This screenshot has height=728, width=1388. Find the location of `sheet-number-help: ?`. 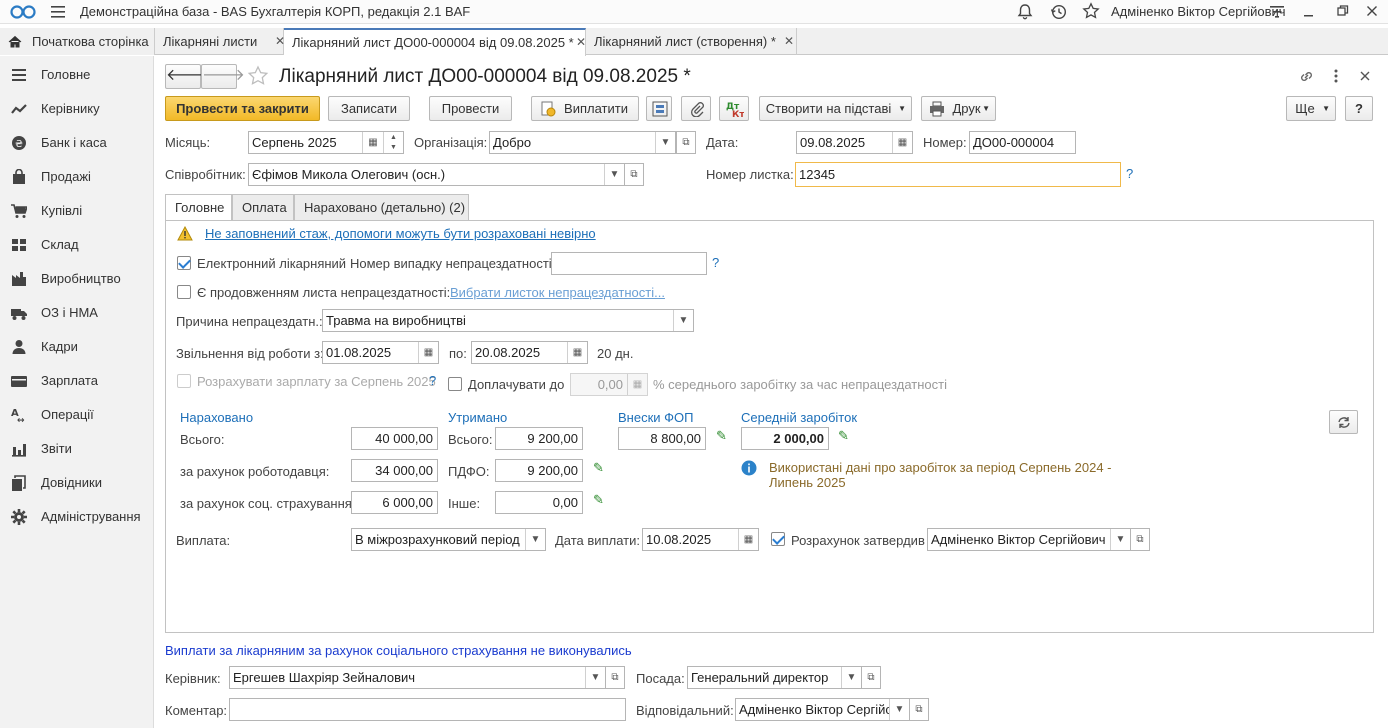

sheet-number-help: ? is located at coordinates (1129, 173).